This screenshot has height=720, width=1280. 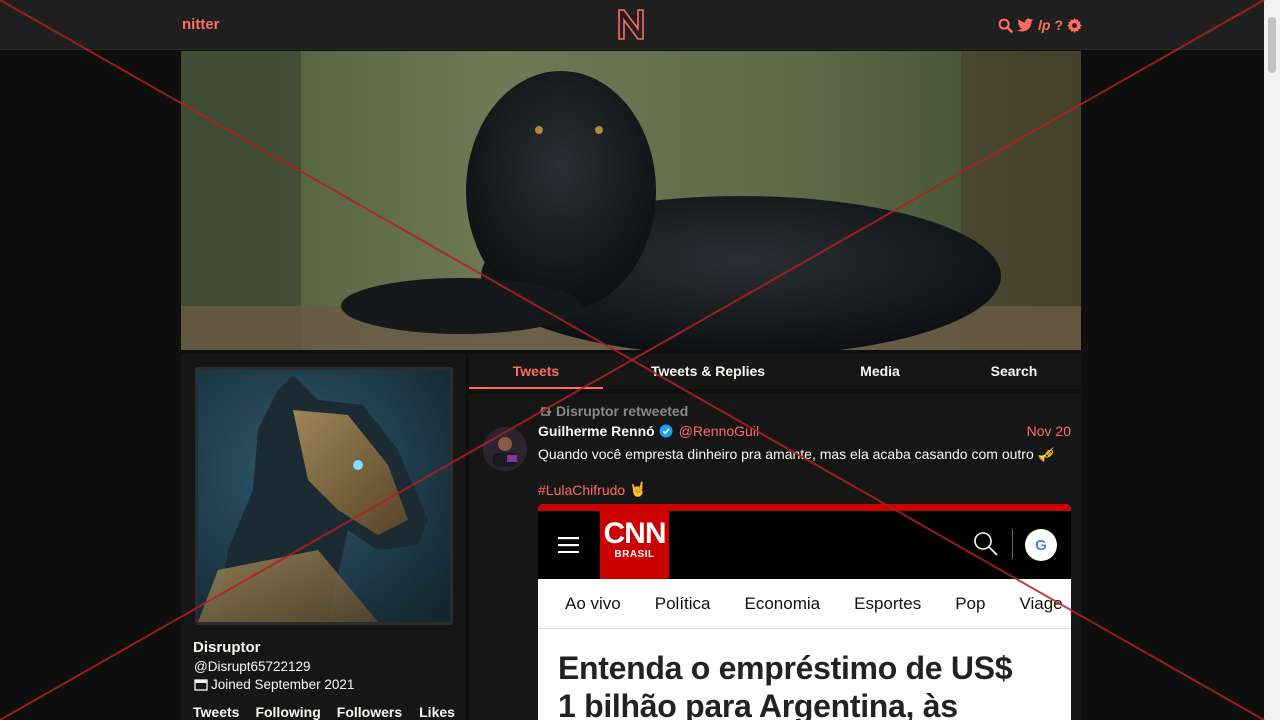 What do you see at coordinates (1014, 371) in the screenshot?
I see `tab-search: Search` at bounding box center [1014, 371].